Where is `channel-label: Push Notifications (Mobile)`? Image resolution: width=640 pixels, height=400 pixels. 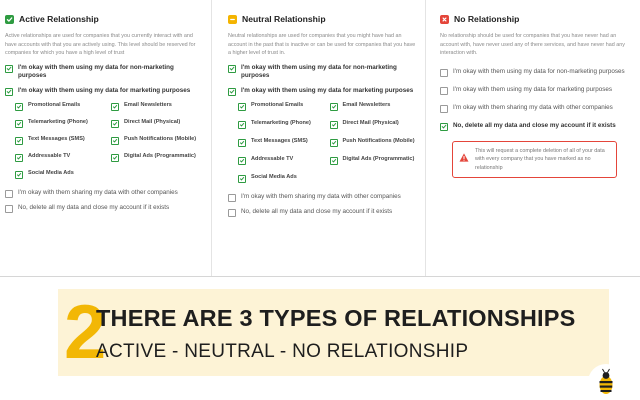
channel-label: Push Notifications (Mobile) is located at coordinates (378, 140).